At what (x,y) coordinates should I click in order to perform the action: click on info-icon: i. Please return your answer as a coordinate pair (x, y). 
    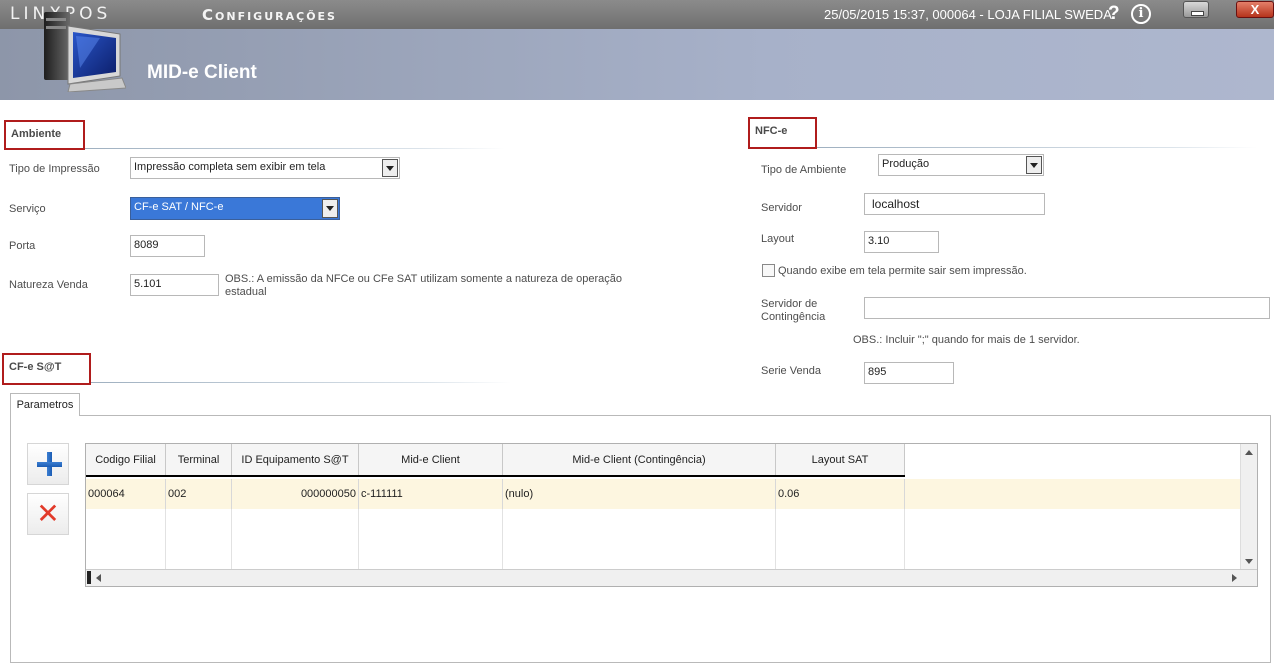
    Looking at the image, I should click on (1141, 14).